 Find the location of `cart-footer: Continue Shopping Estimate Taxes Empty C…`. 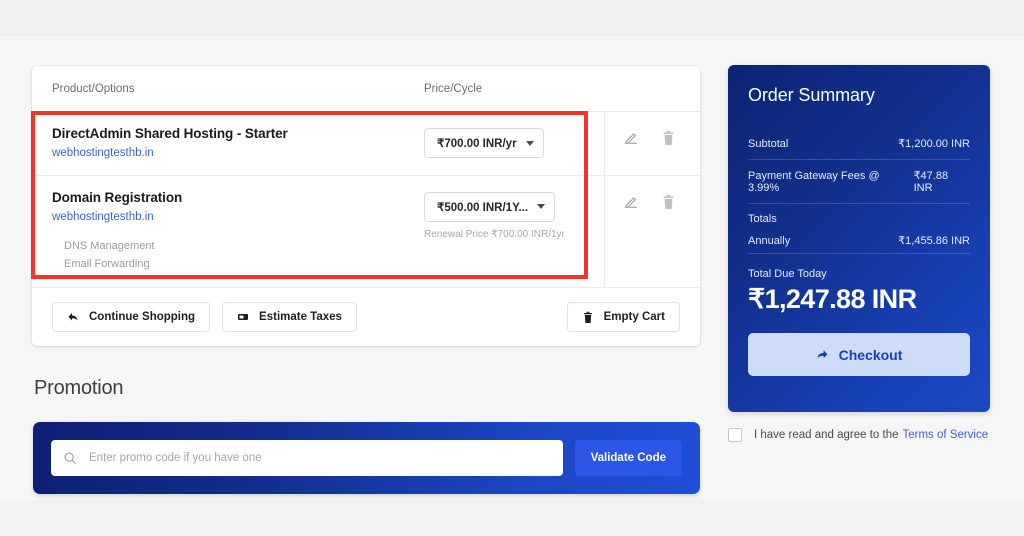

cart-footer: Continue Shopping Estimate Taxes Empty C… is located at coordinates (366, 317).